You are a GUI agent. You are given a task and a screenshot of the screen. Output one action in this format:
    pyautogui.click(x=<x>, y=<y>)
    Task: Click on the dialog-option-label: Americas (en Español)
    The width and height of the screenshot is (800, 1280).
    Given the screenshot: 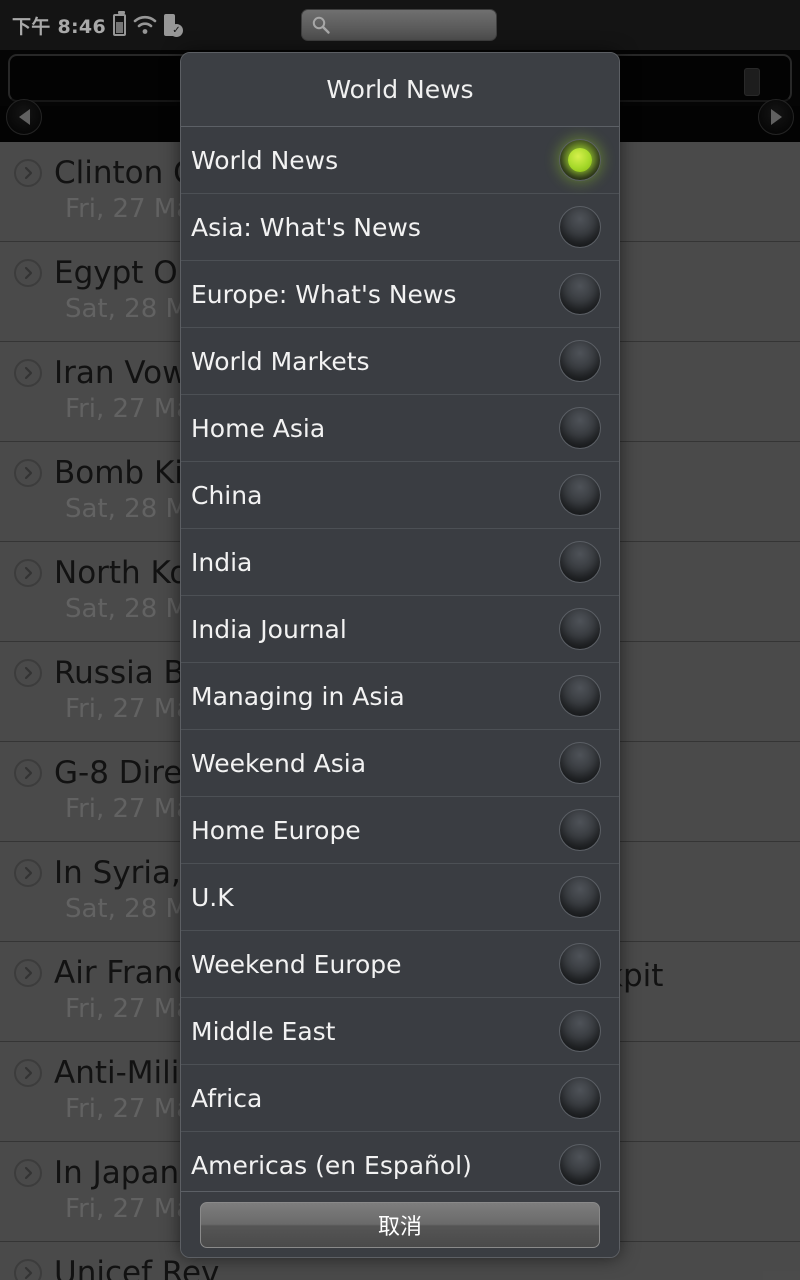 What is the action you would take?
    pyautogui.click(x=331, y=1165)
    